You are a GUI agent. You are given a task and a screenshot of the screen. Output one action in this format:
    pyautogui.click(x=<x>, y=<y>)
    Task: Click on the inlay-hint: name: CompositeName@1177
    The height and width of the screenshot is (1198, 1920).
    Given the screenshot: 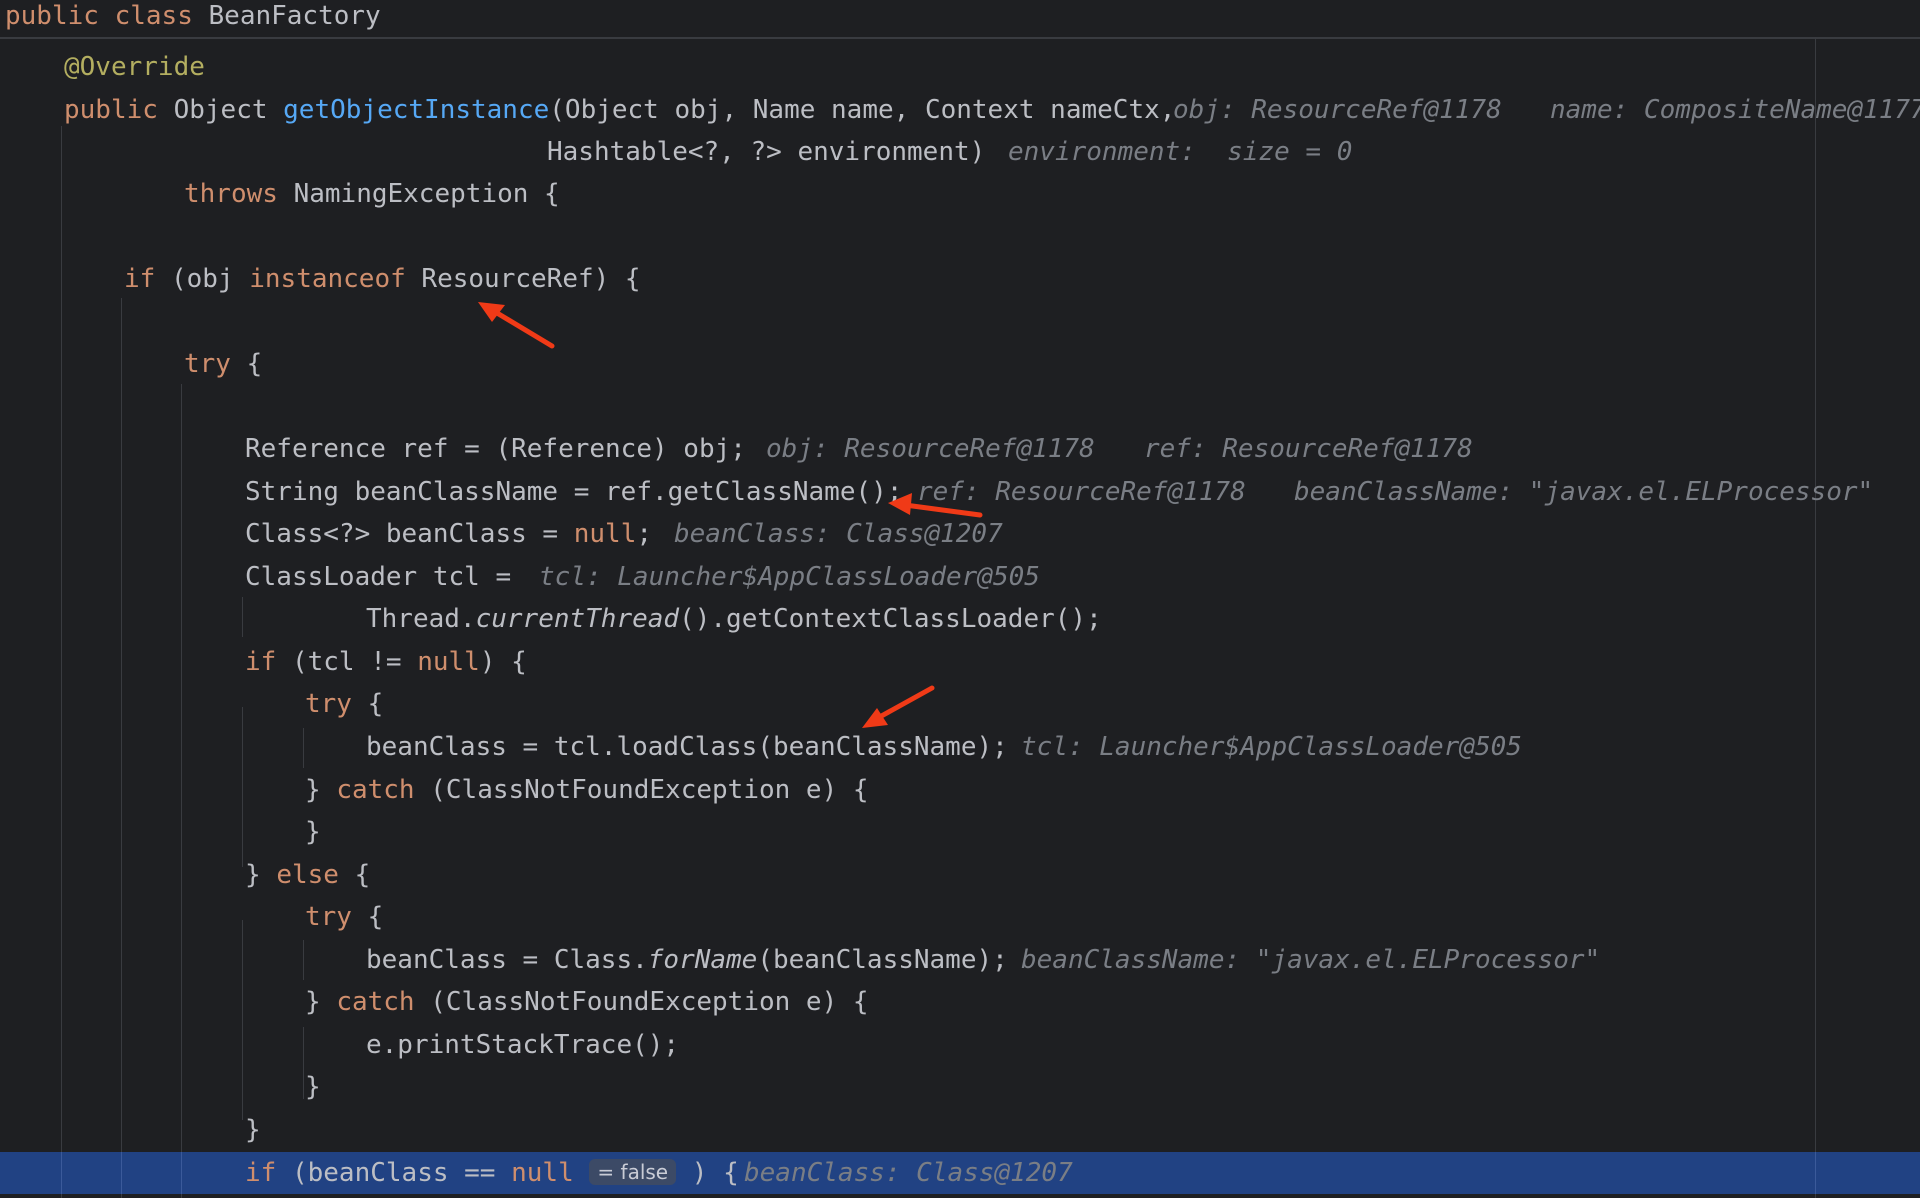 What is the action you would take?
    pyautogui.click(x=1735, y=110)
    